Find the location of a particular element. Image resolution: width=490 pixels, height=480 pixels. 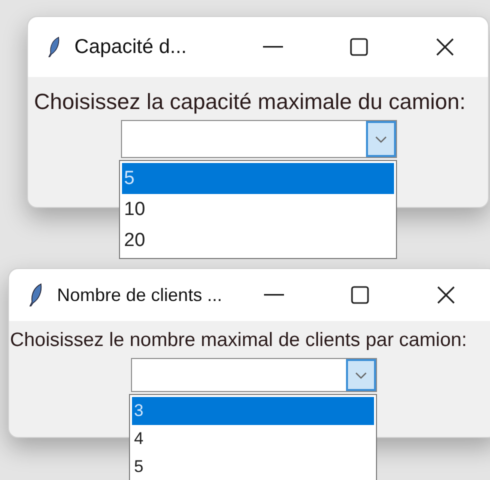

dropdown-option: 20 is located at coordinates (258, 240).